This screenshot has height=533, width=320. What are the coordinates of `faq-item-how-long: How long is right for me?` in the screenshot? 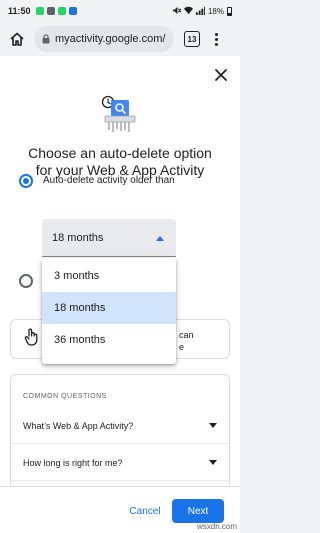 It's located at (120, 463).